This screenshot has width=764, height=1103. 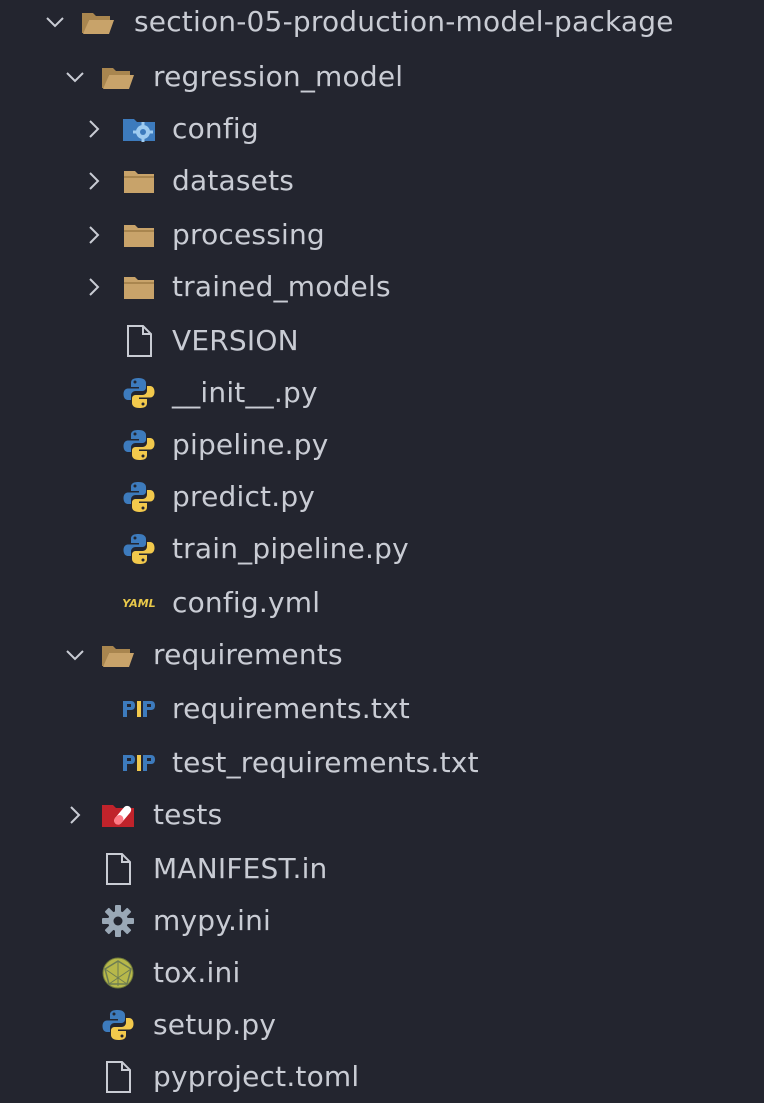 What do you see at coordinates (233, 180) in the screenshot?
I see `tree-item-label: datasets` at bounding box center [233, 180].